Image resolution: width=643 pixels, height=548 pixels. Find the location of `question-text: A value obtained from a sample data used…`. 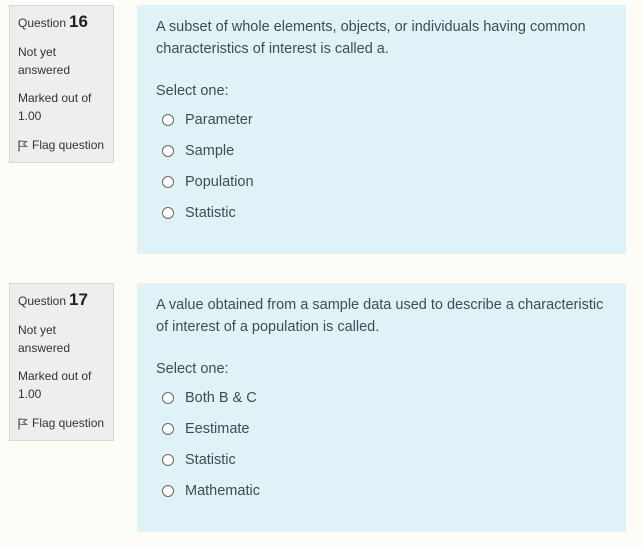

question-text: A value obtained from a sample data used… is located at coordinates (380, 316).